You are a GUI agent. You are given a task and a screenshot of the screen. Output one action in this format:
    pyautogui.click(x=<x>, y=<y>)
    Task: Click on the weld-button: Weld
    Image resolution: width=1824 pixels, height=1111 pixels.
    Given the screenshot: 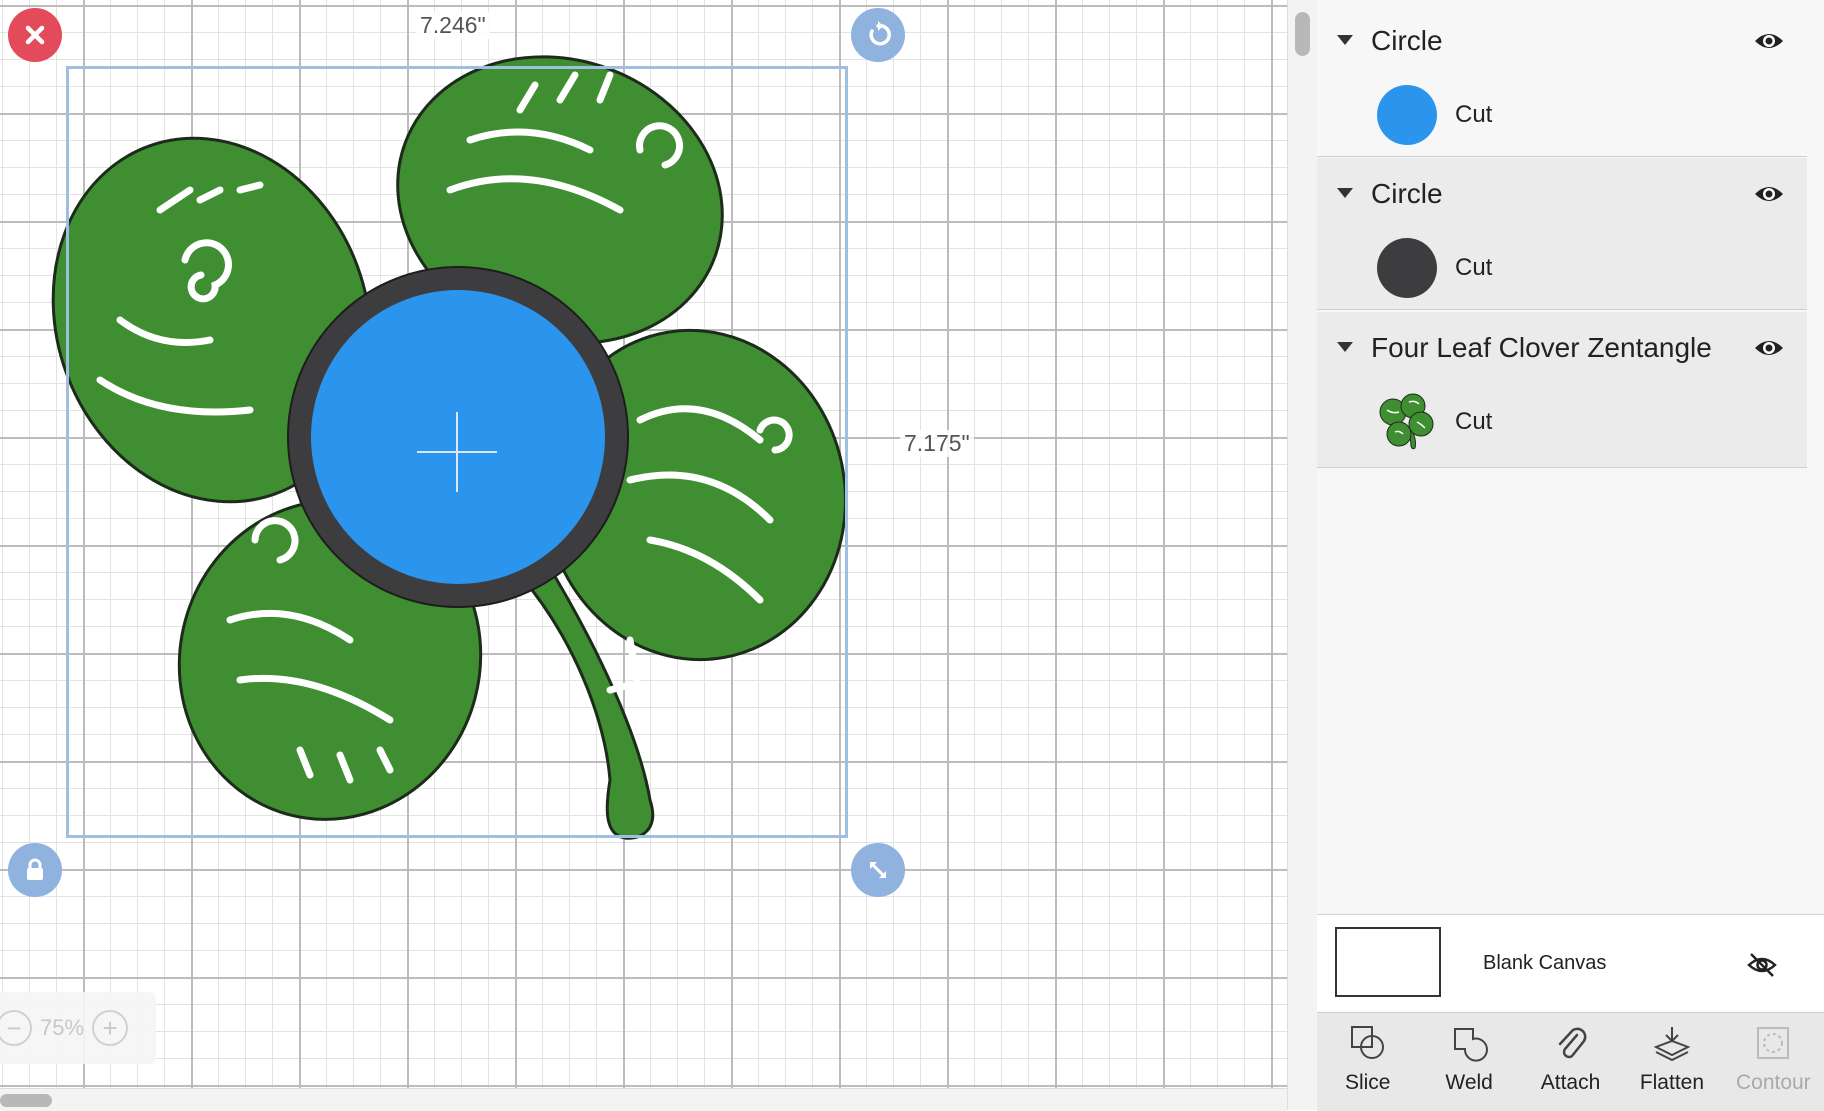 What is the action you would take?
    pyautogui.click(x=1468, y=1062)
    